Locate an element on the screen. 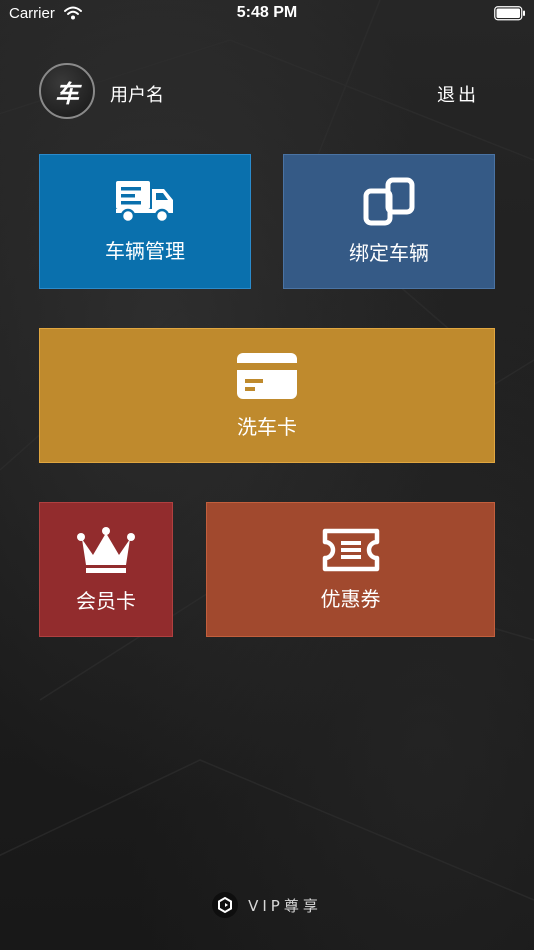 Image resolution: width=534 pixels, height=950 pixels. link-icon is located at coordinates (389, 201).